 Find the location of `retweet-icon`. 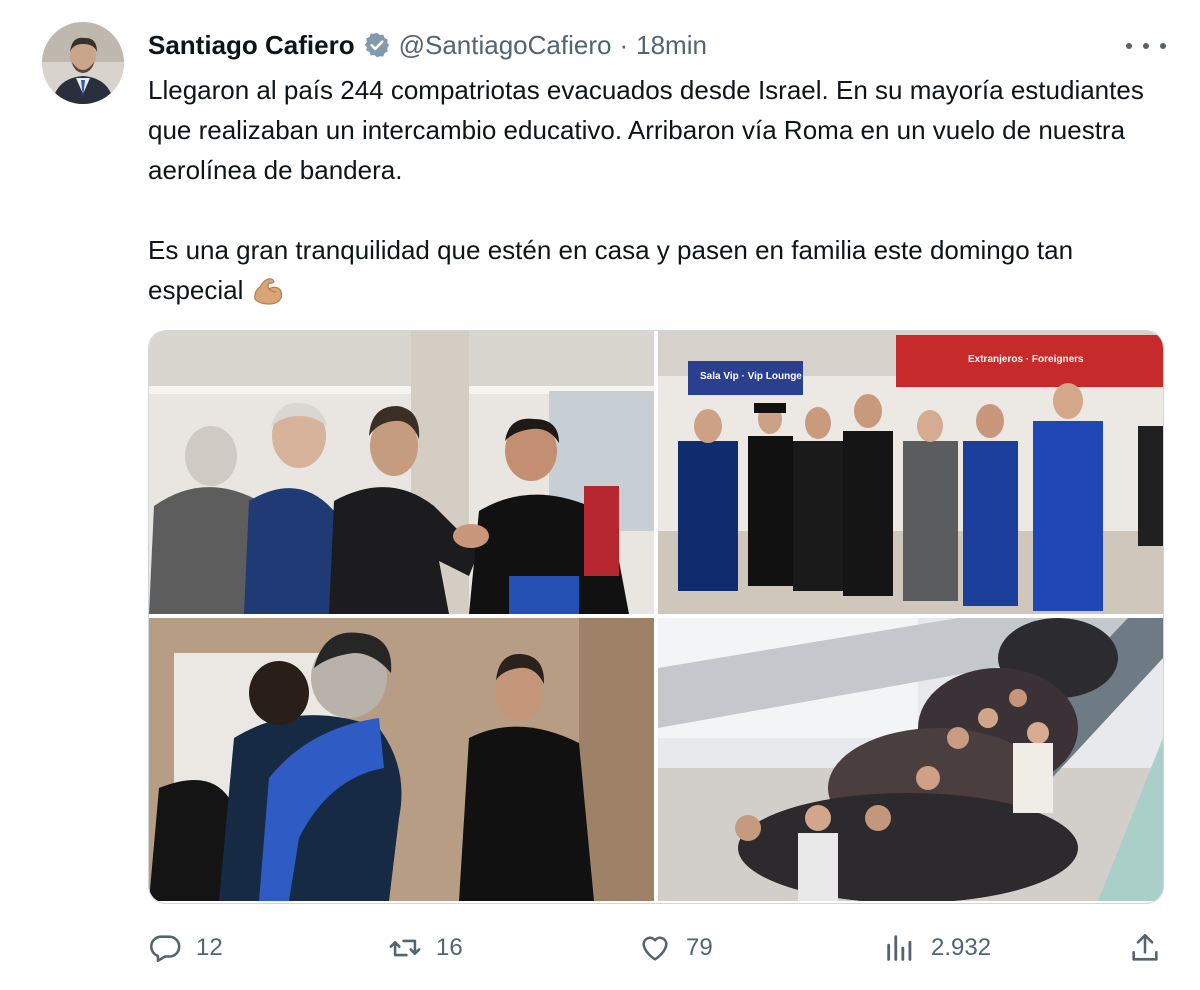

retweet-icon is located at coordinates (405, 948).